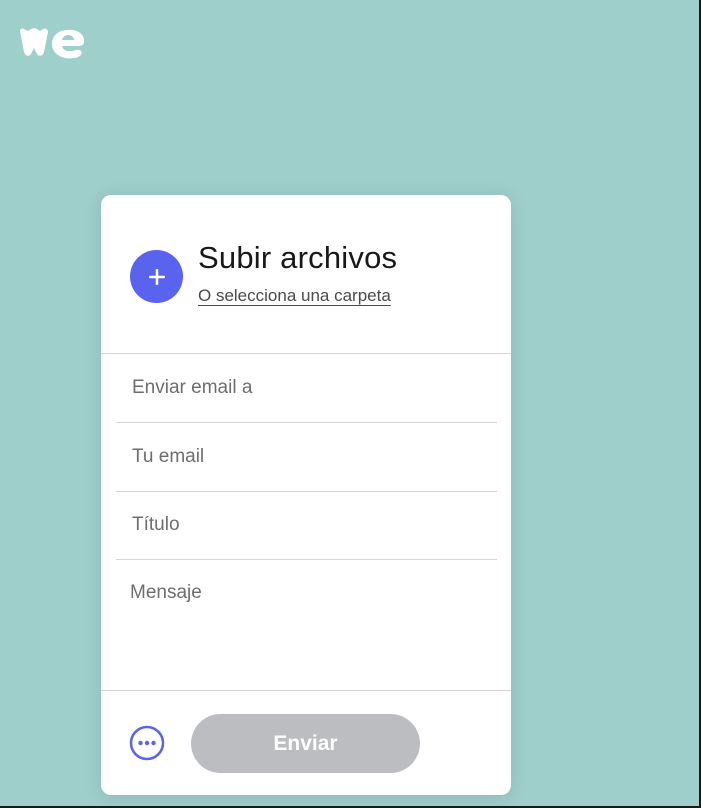 The width and height of the screenshot is (701, 808). I want to click on plus-icon, so click(156, 276).